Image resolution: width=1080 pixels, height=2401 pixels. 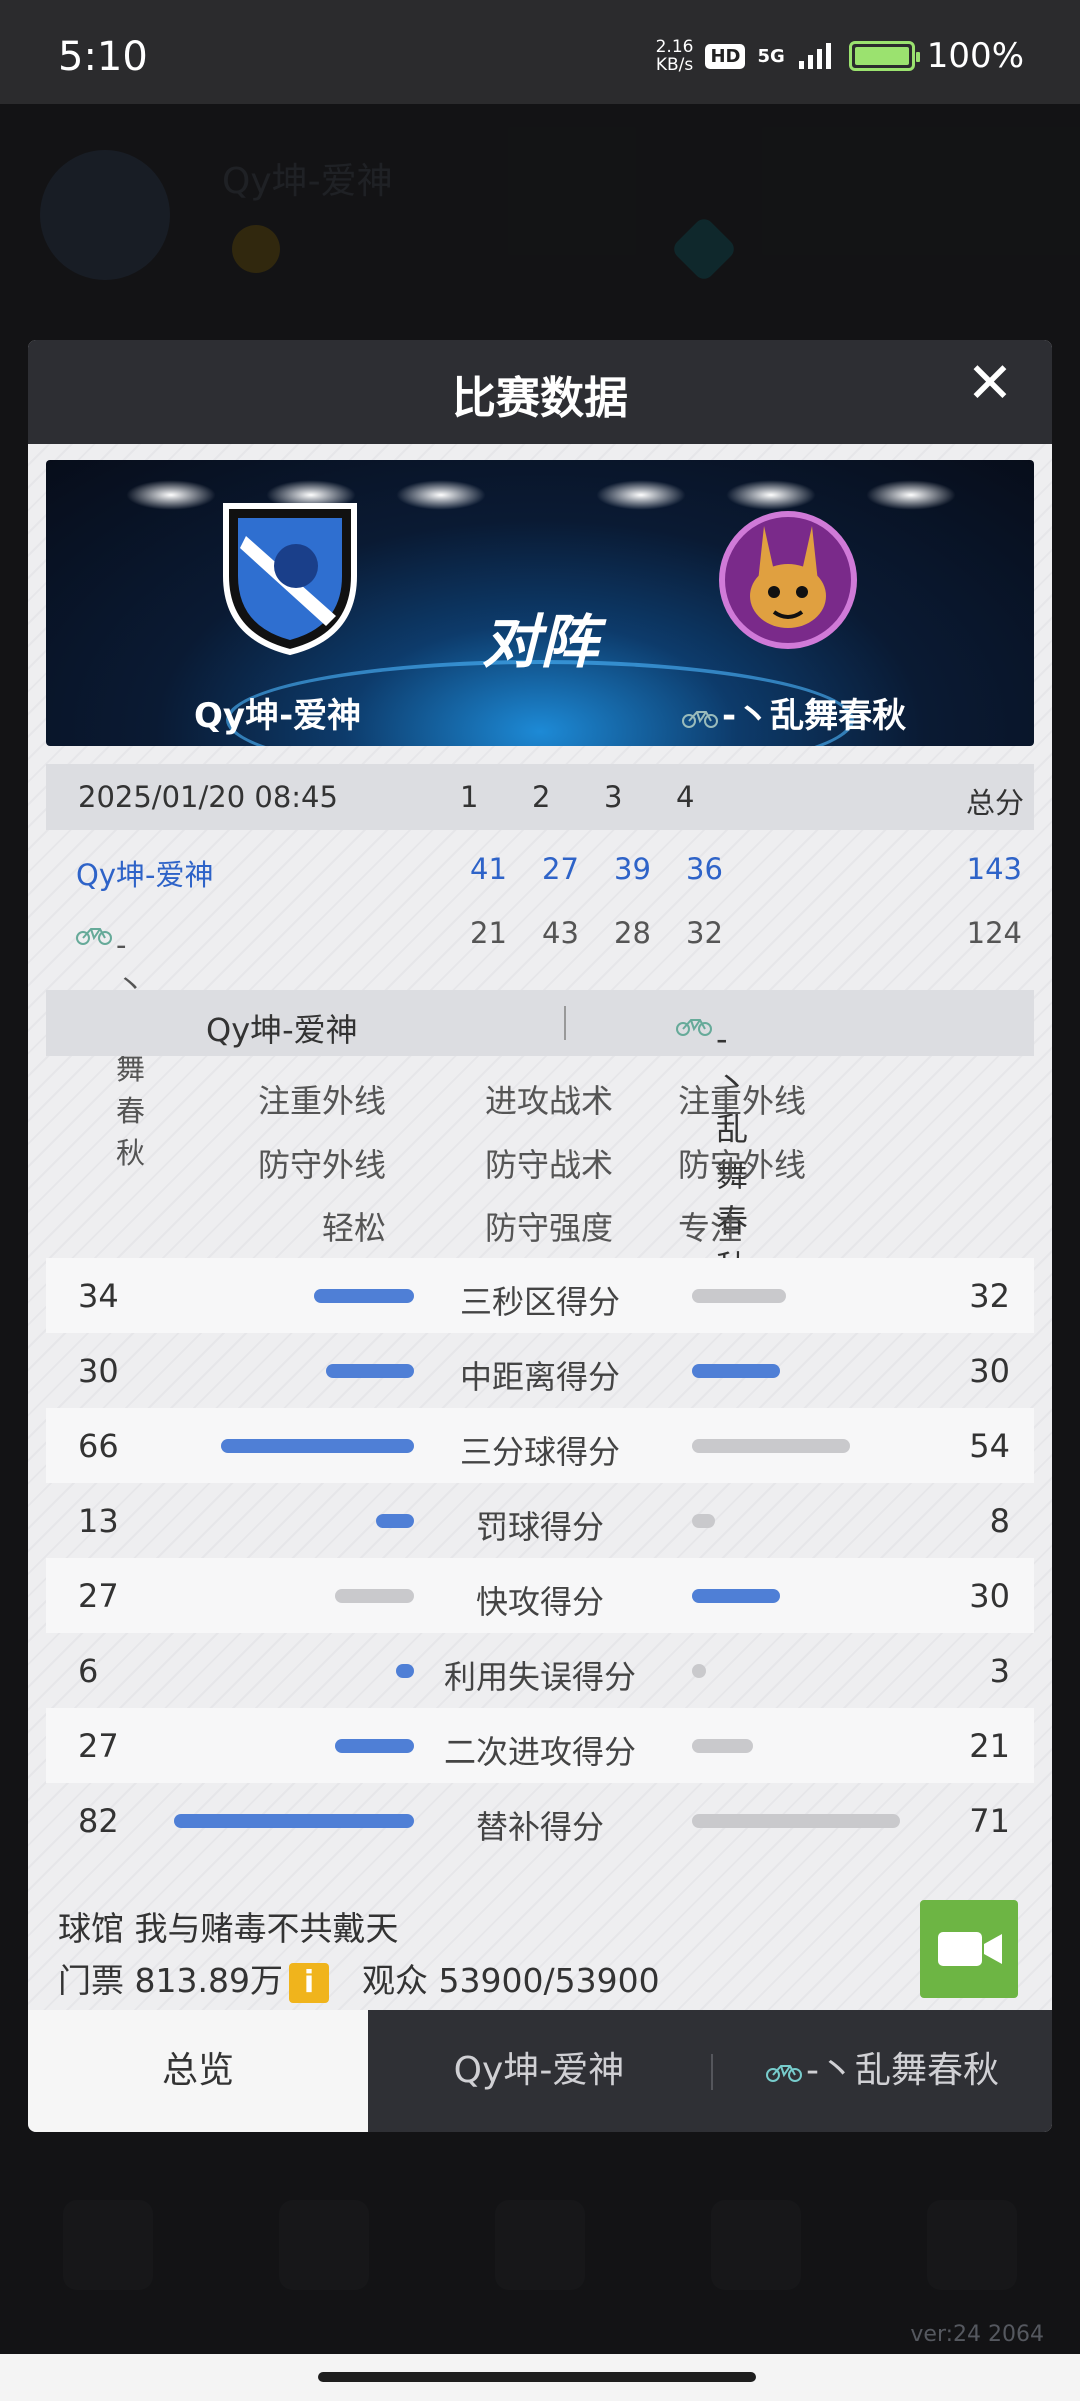 What do you see at coordinates (208, 1980) in the screenshot?
I see `ticket-value: 813.89万` at bounding box center [208, 1980].